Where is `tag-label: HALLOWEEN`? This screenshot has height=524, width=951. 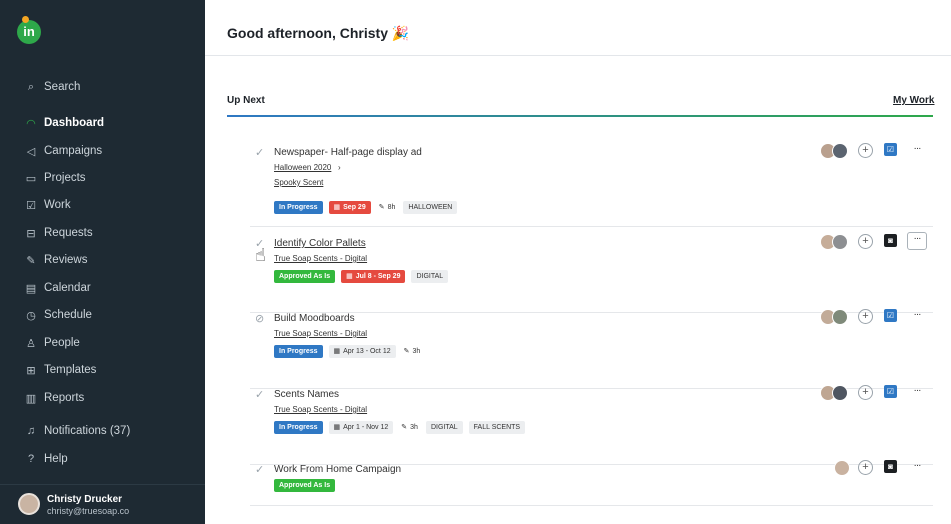 tag-label: HALLOWEEN is located at coordinates (430, 207).